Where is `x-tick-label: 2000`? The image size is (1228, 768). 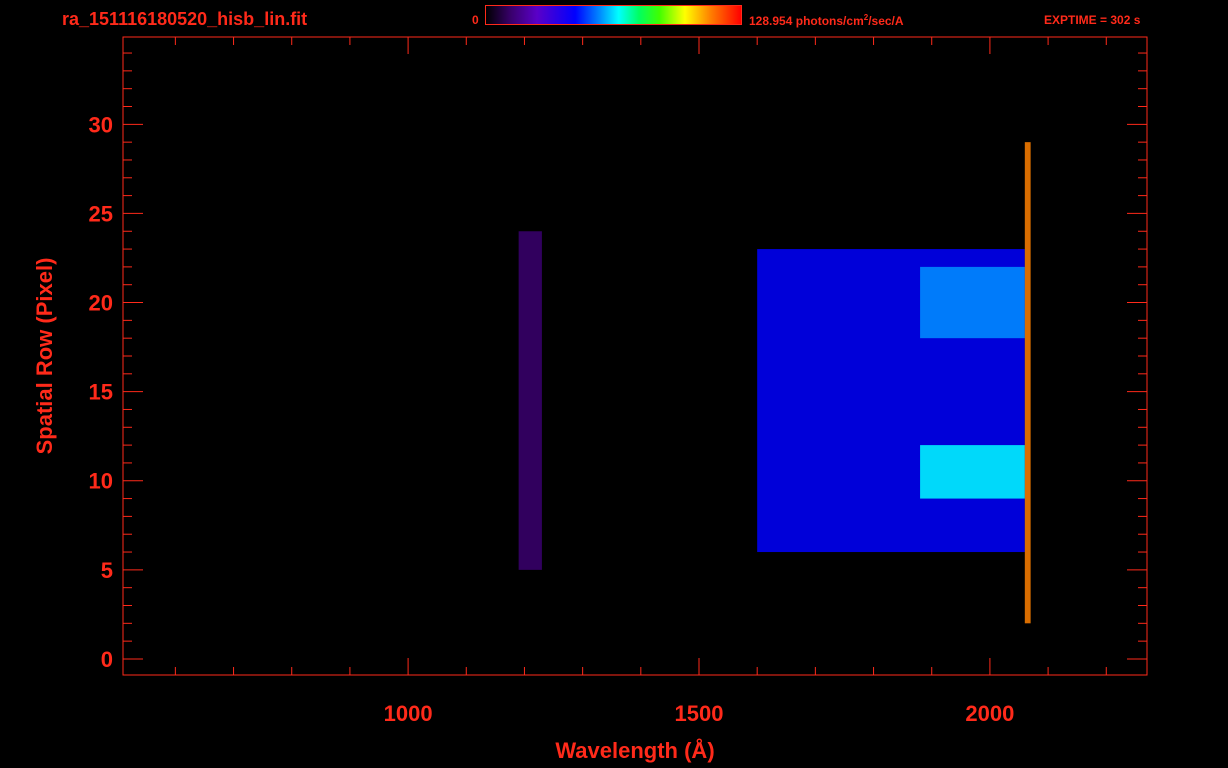
x-tick-label: 2000 is located at coordinates (989, 713).